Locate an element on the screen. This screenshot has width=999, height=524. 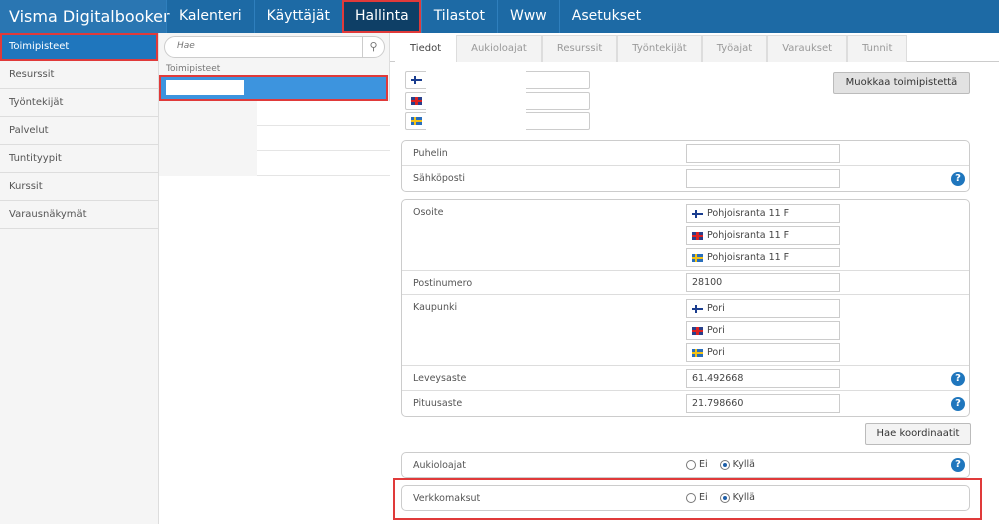
search-input is located at coordinates (267, 46).